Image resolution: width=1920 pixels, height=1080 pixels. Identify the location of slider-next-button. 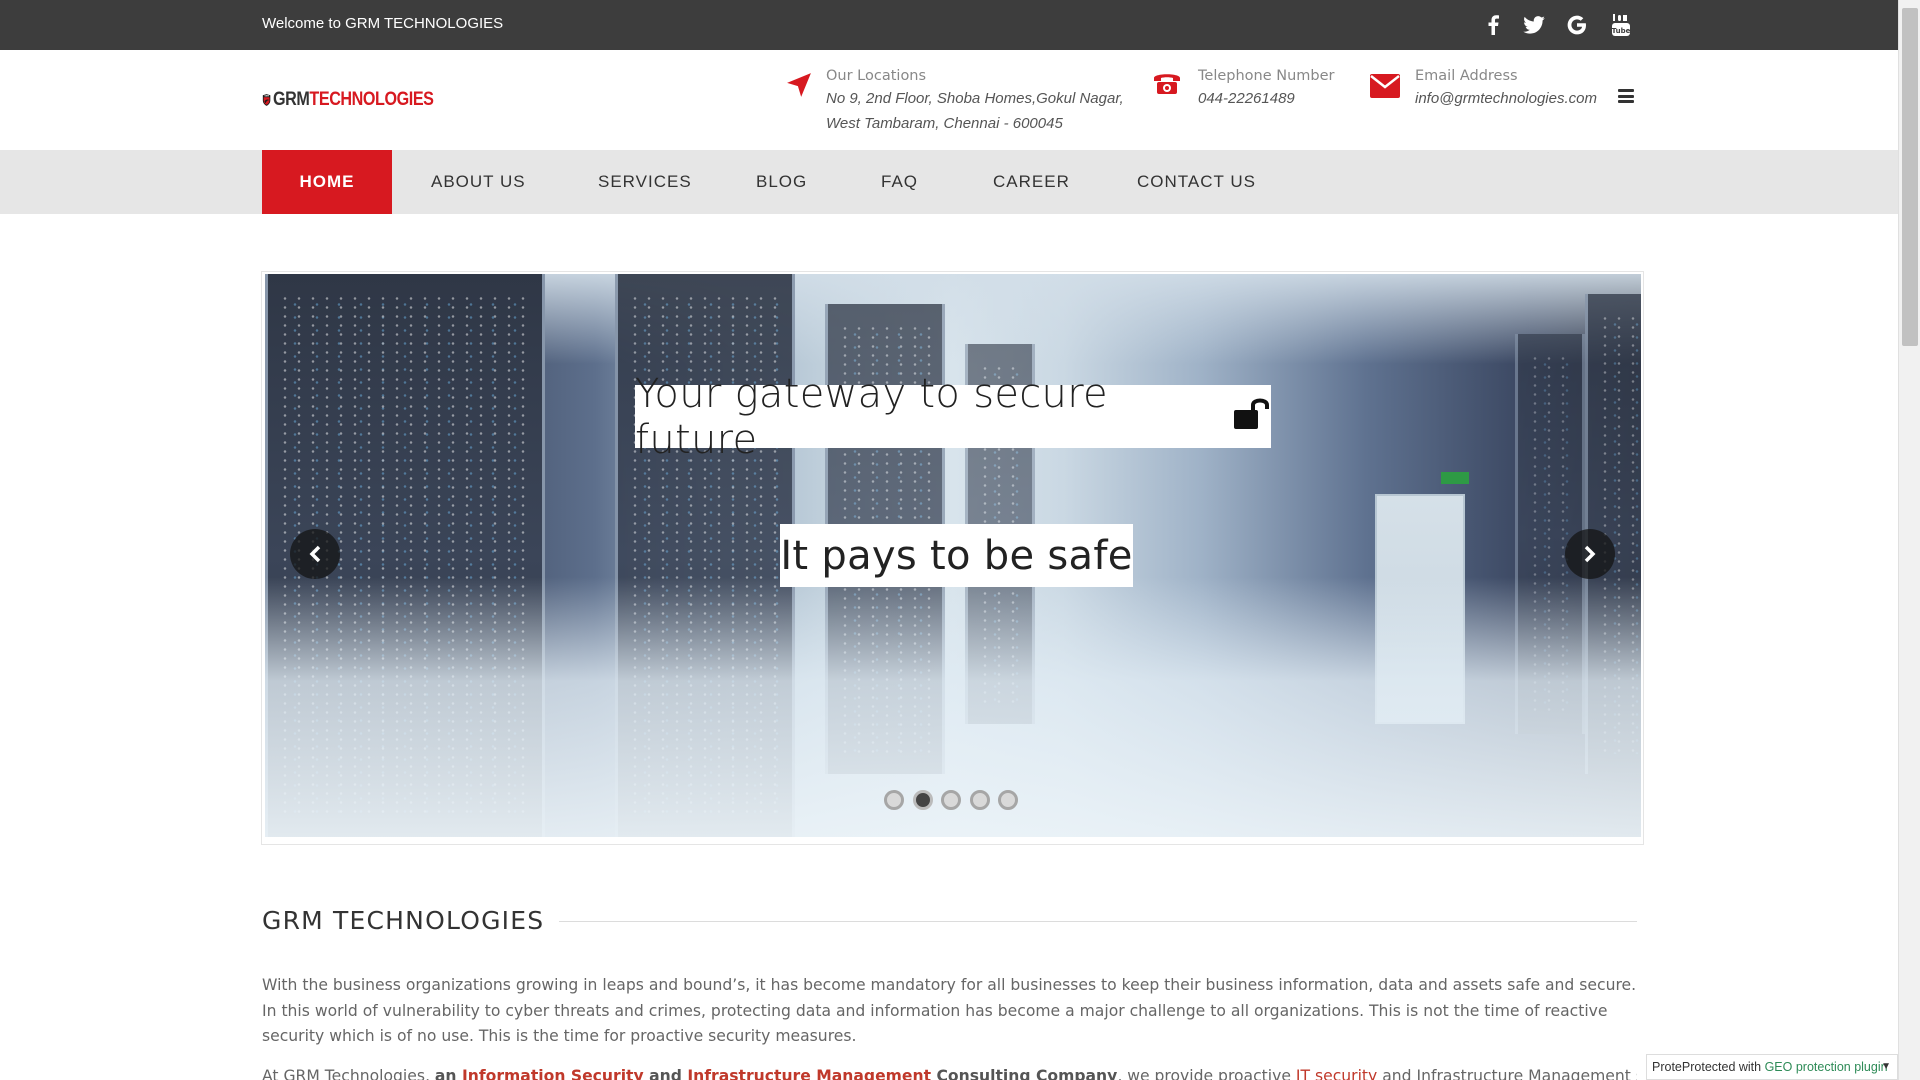
(1590, 554).